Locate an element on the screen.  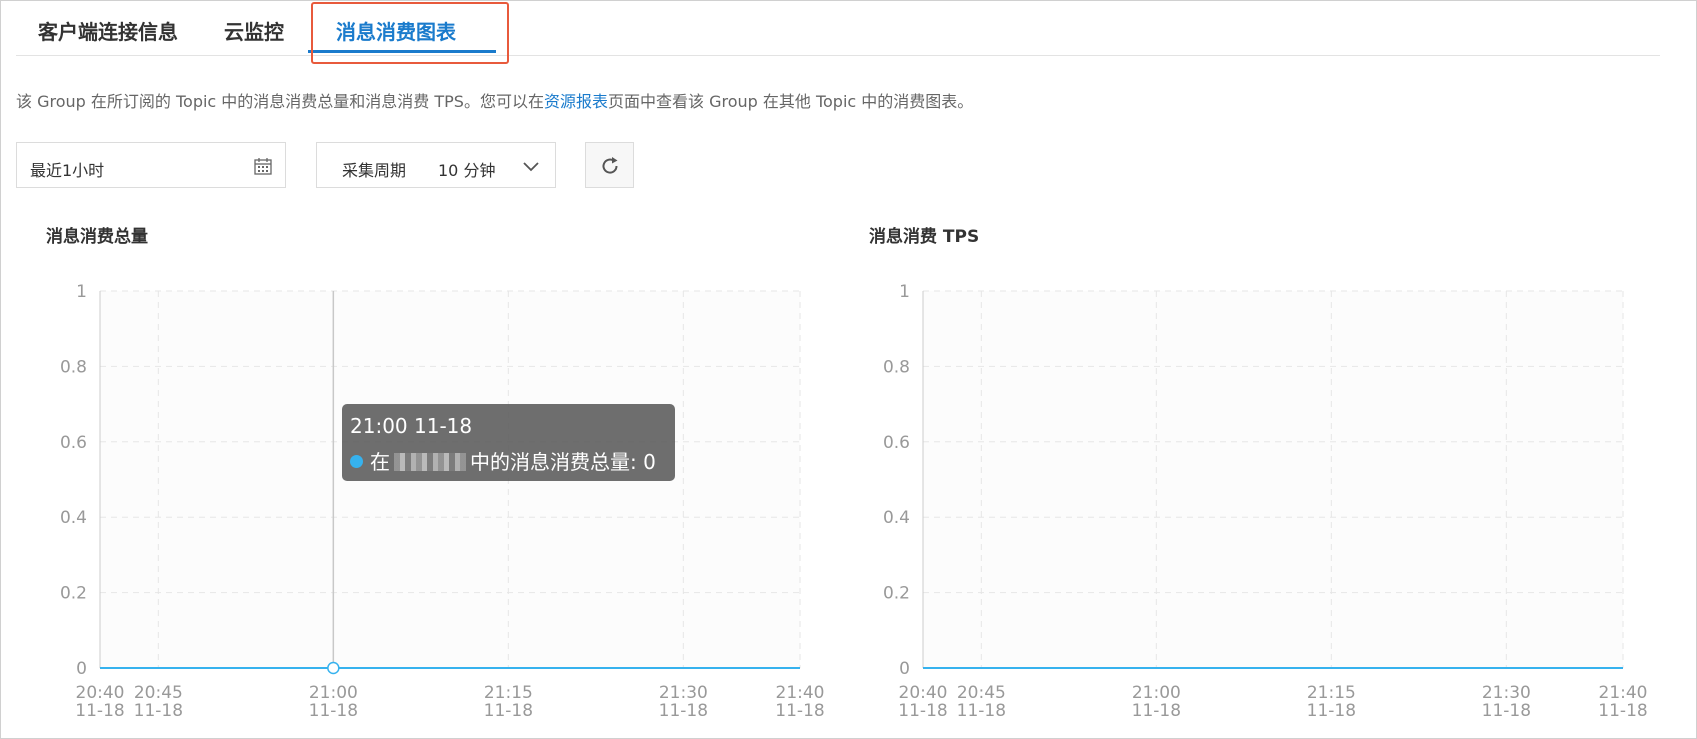
refresh-button is located at coordinates (609, 165).